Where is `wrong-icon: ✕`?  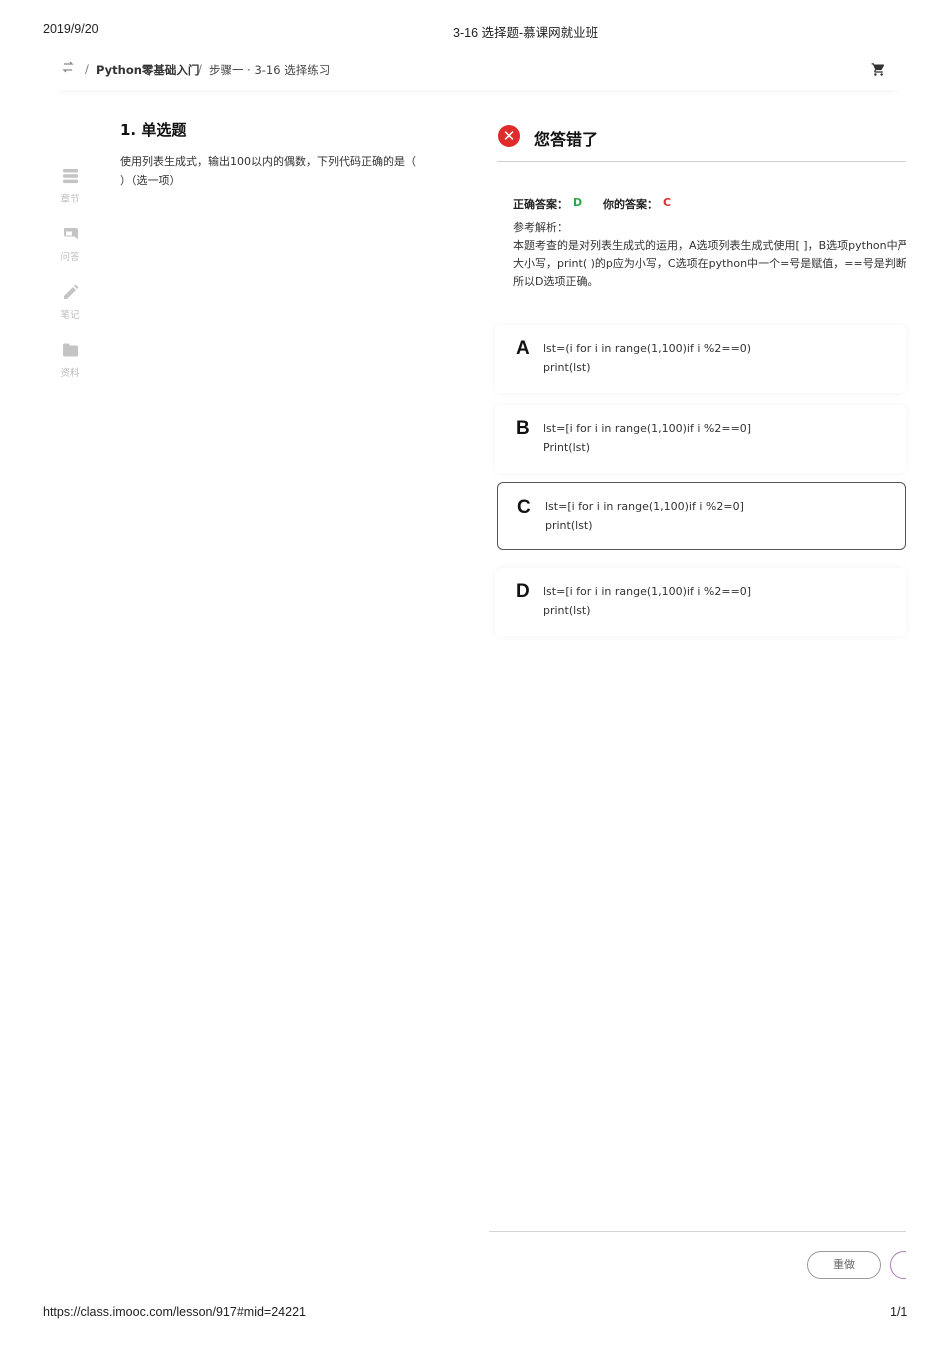
wrong-icon: ✕ is located at coordinates (509, 136).